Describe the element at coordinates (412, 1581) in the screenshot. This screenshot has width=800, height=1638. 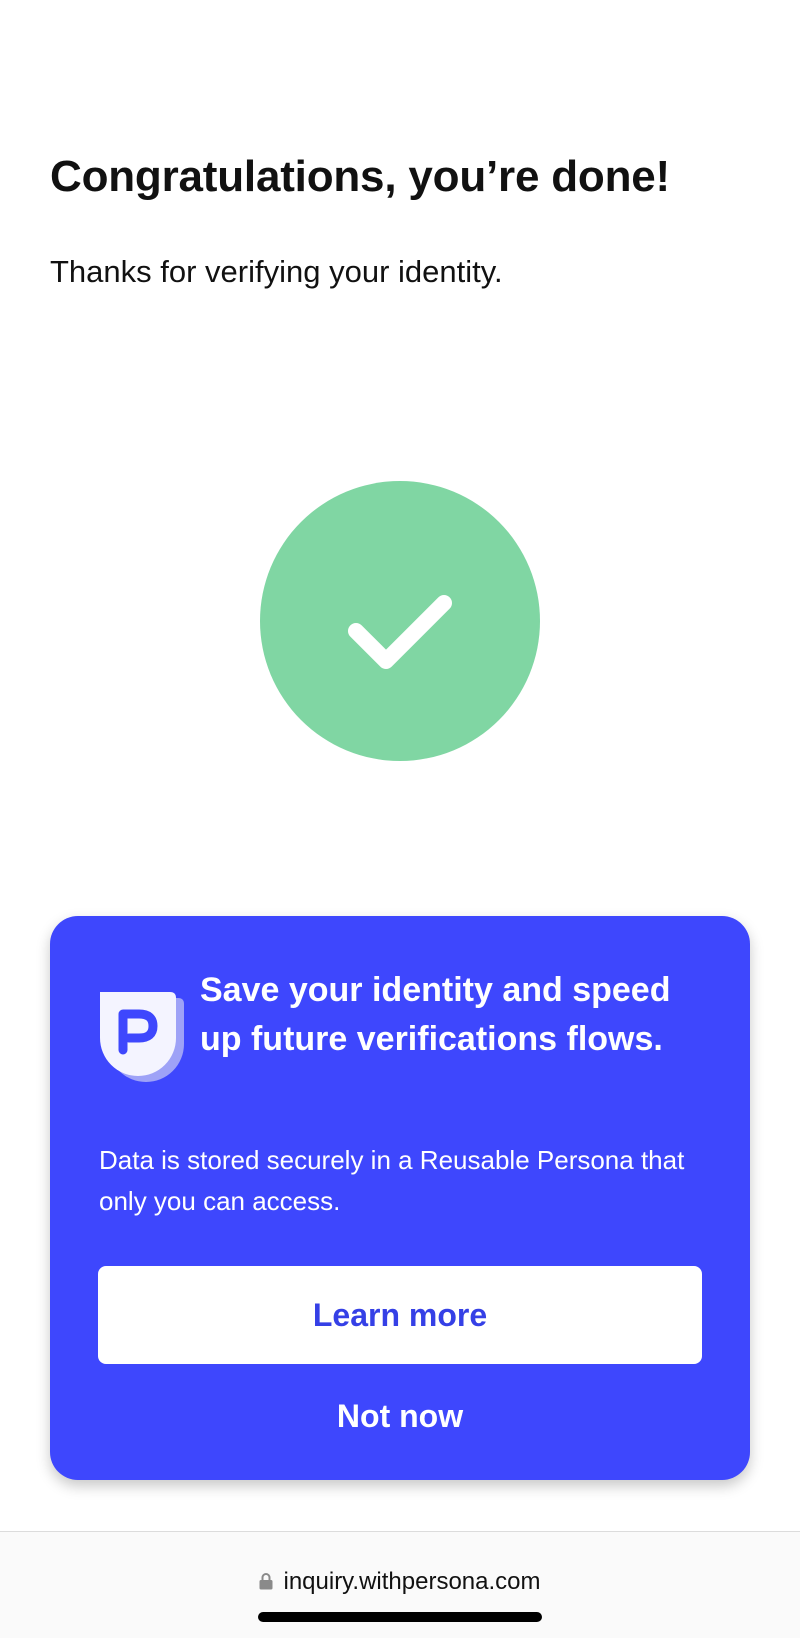
I see `url-text: inquiry.withpersona.com` at that location.